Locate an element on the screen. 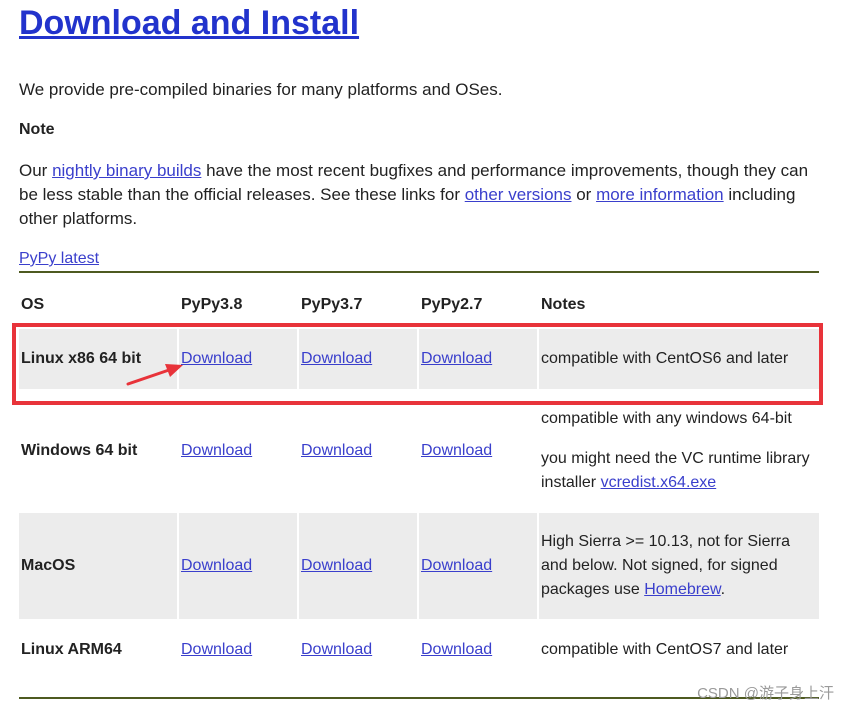 This screenshot has width=848, height=712. notes-text: compatible with CentOS6 and later is located at coordinates (665, 358).